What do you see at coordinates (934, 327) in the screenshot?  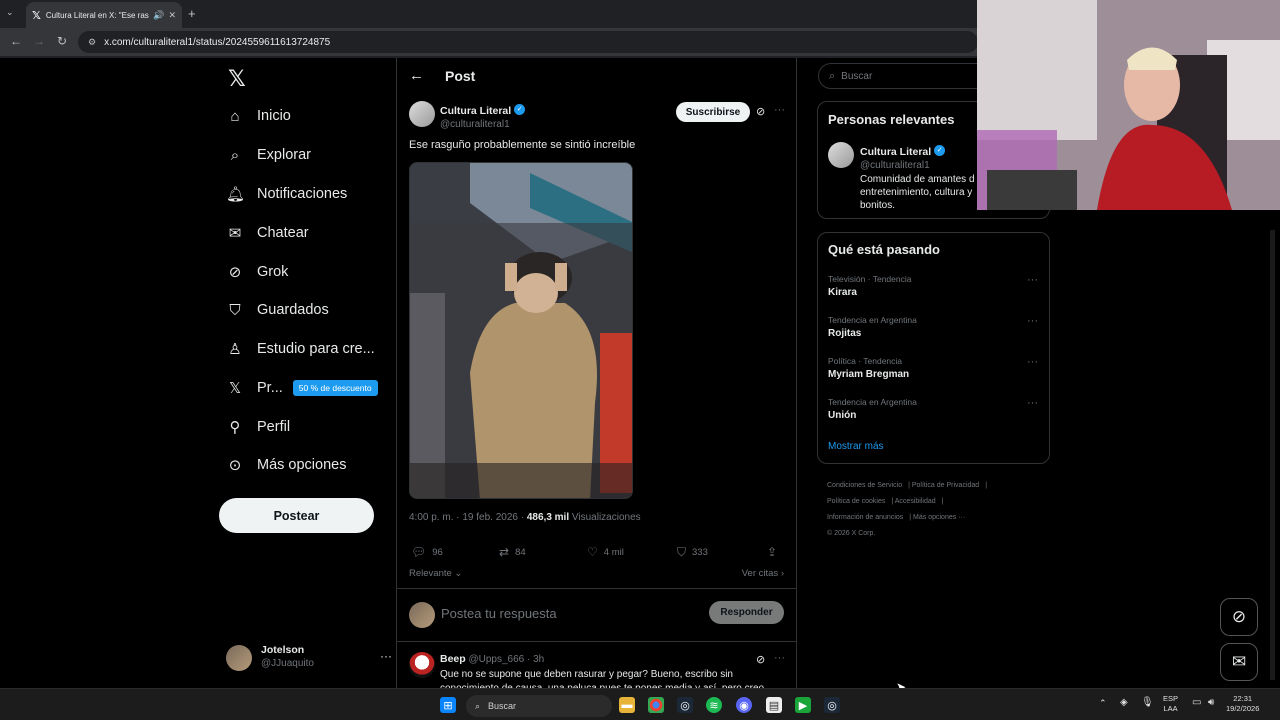 I see `trend-item: Tendencia en Argentina Rojitas ···` at bounding box center [934, 327].